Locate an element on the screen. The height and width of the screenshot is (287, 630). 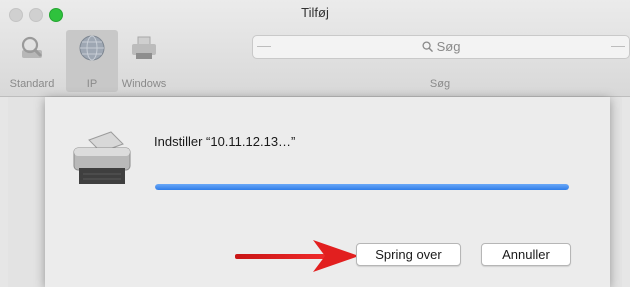
search-field-edge-right is located at coordinates (618, 46).